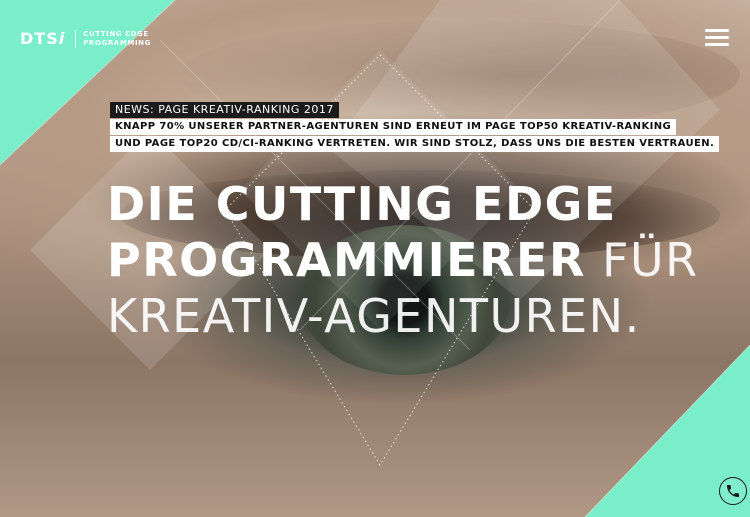  I want to click on logo-tagline: CUTTING EDGE PROGRAMMING, so click(117, 39).